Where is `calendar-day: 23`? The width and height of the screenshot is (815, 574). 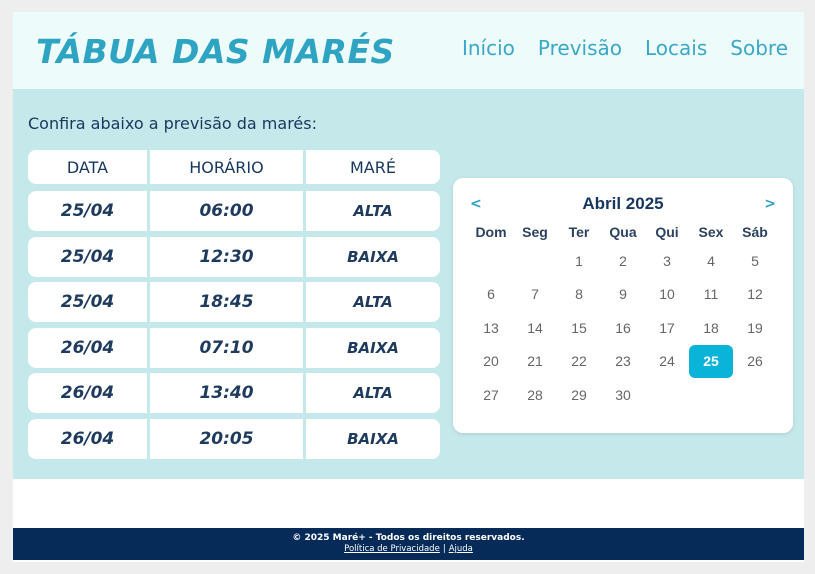
calendar-day: 23 is located at coordinates (623, 362).